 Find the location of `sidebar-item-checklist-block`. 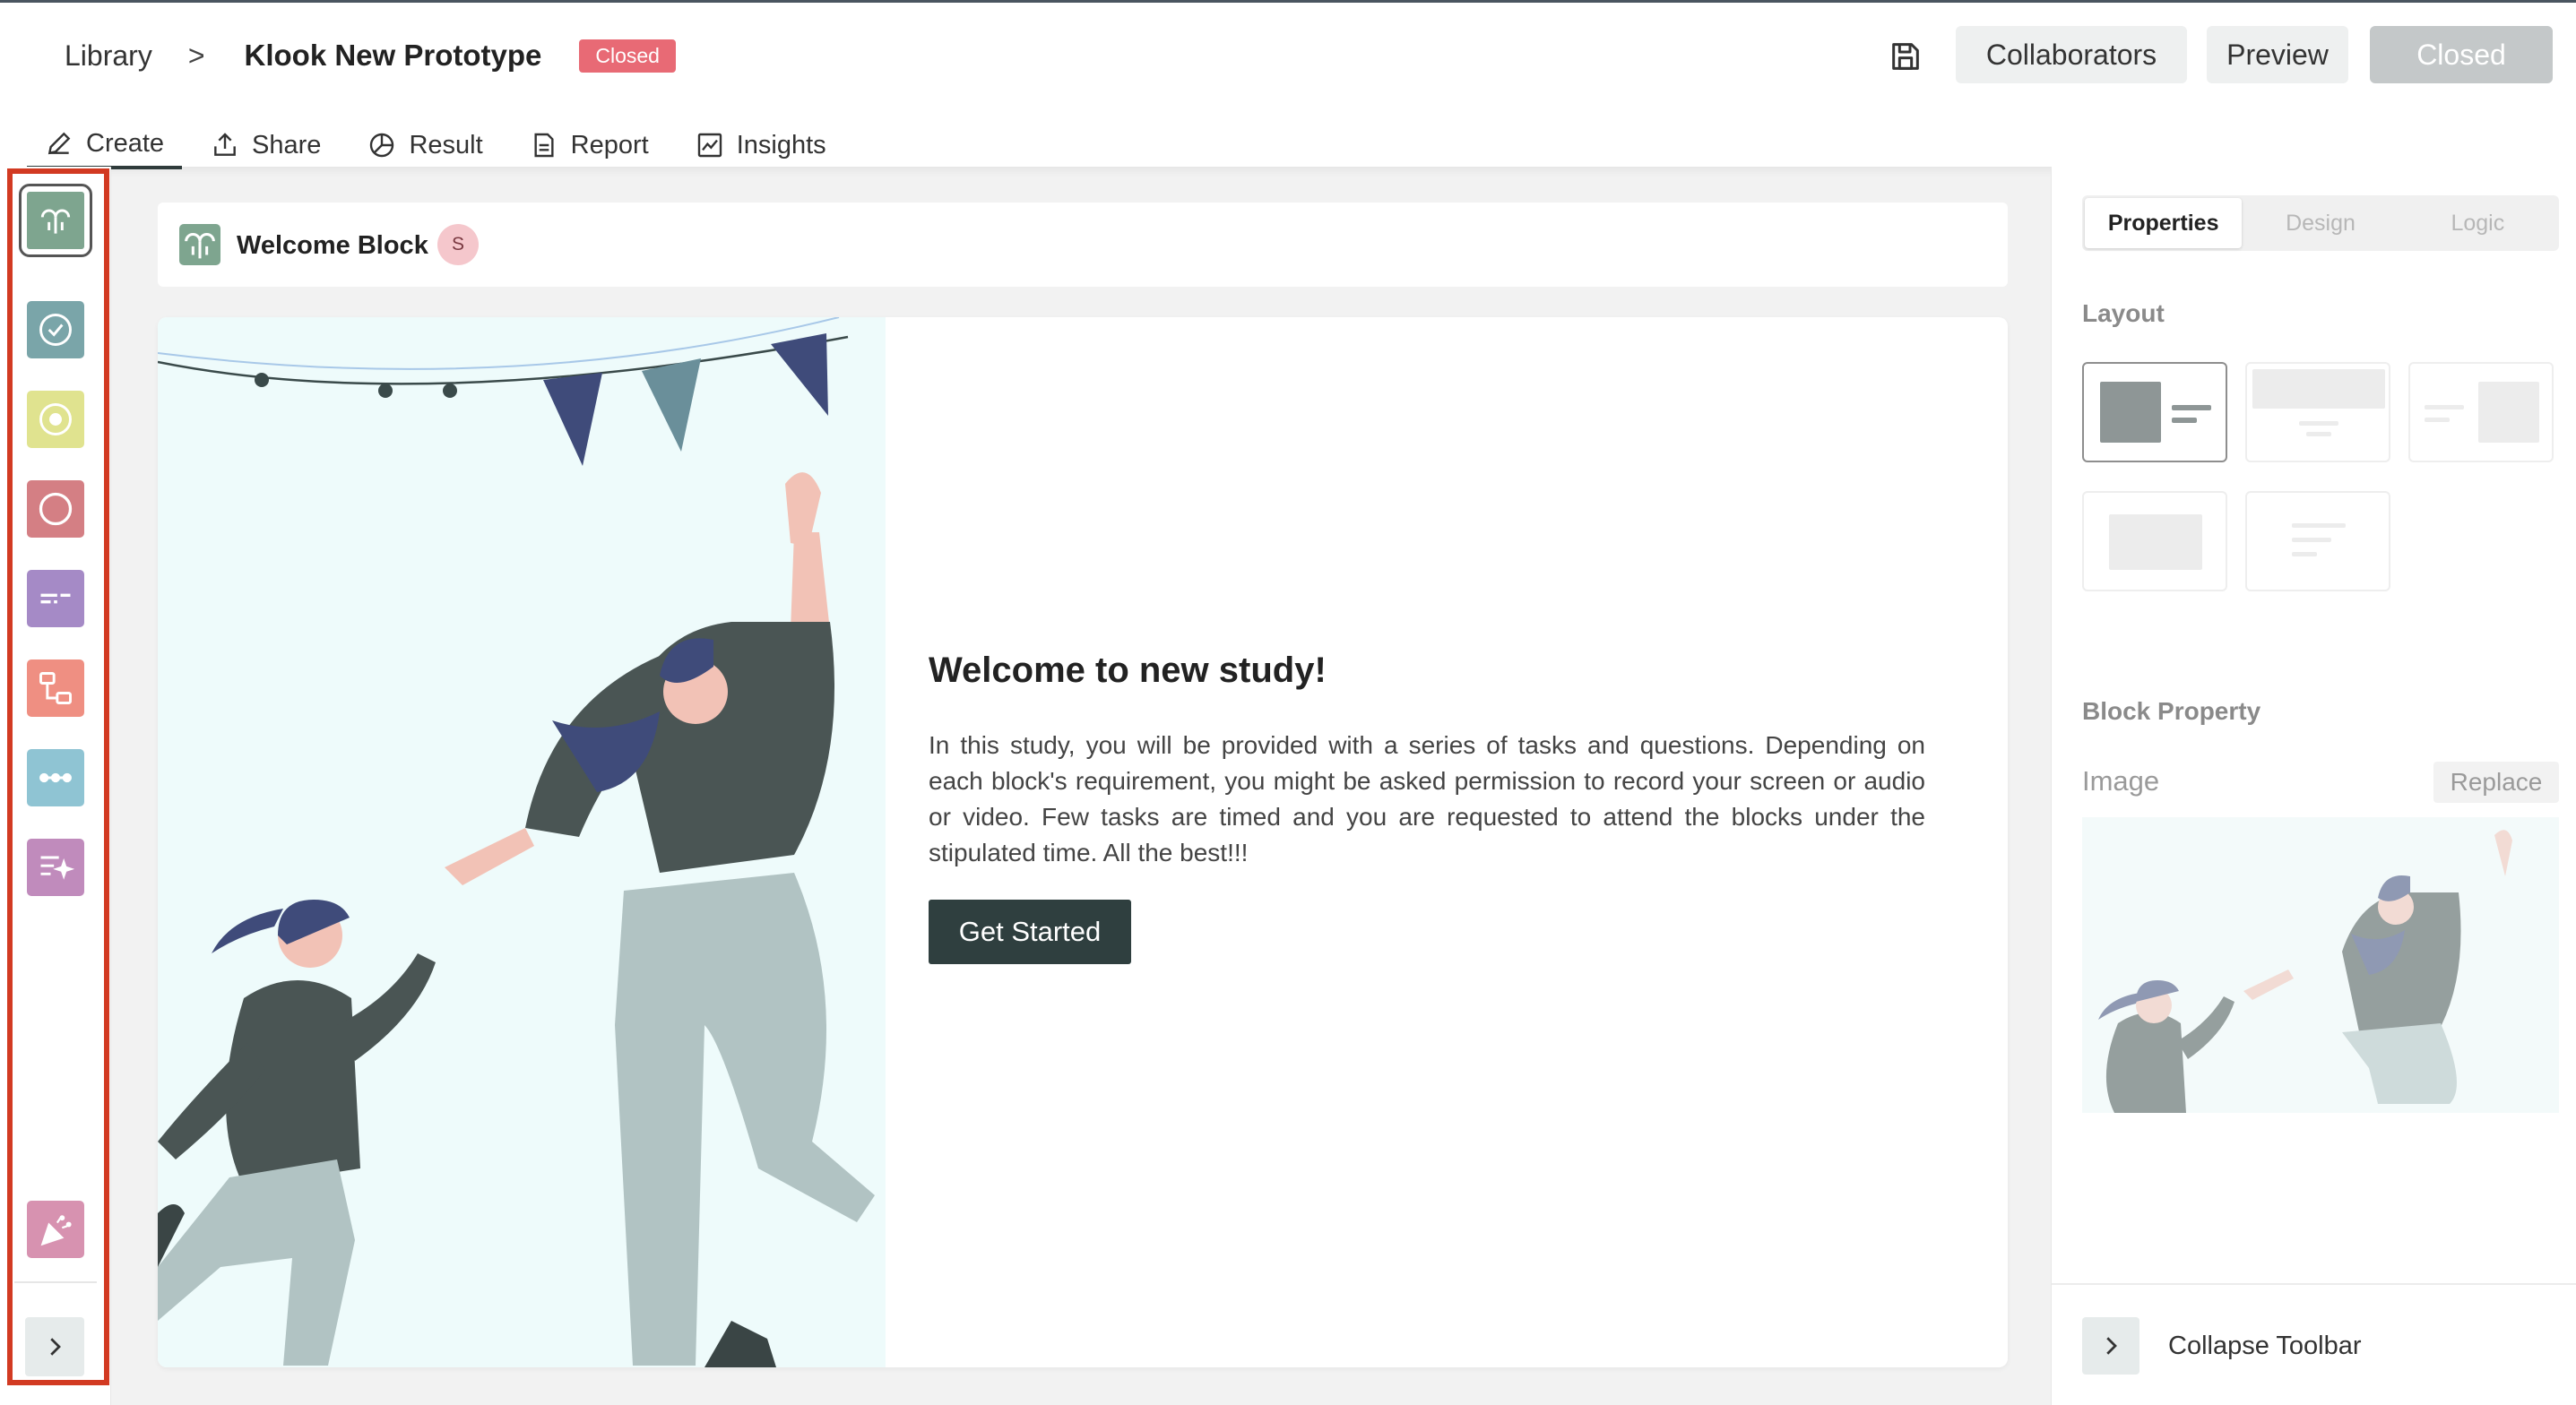

sidebar-item-checklist-block is located at coordinates (55, 867).